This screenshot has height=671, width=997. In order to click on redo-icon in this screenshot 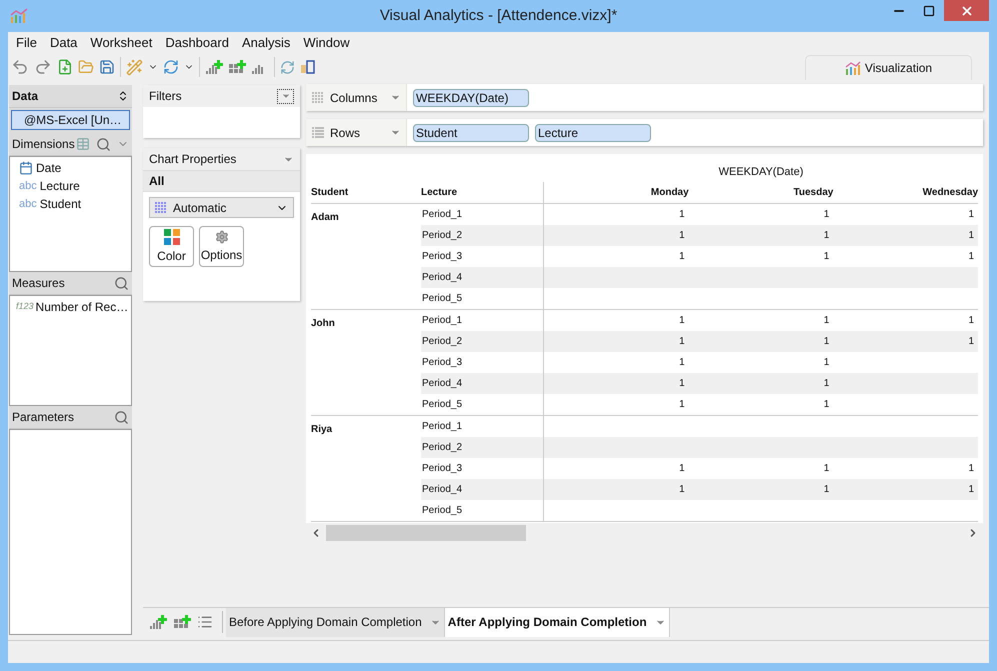, I will do `click(43, 67)`.